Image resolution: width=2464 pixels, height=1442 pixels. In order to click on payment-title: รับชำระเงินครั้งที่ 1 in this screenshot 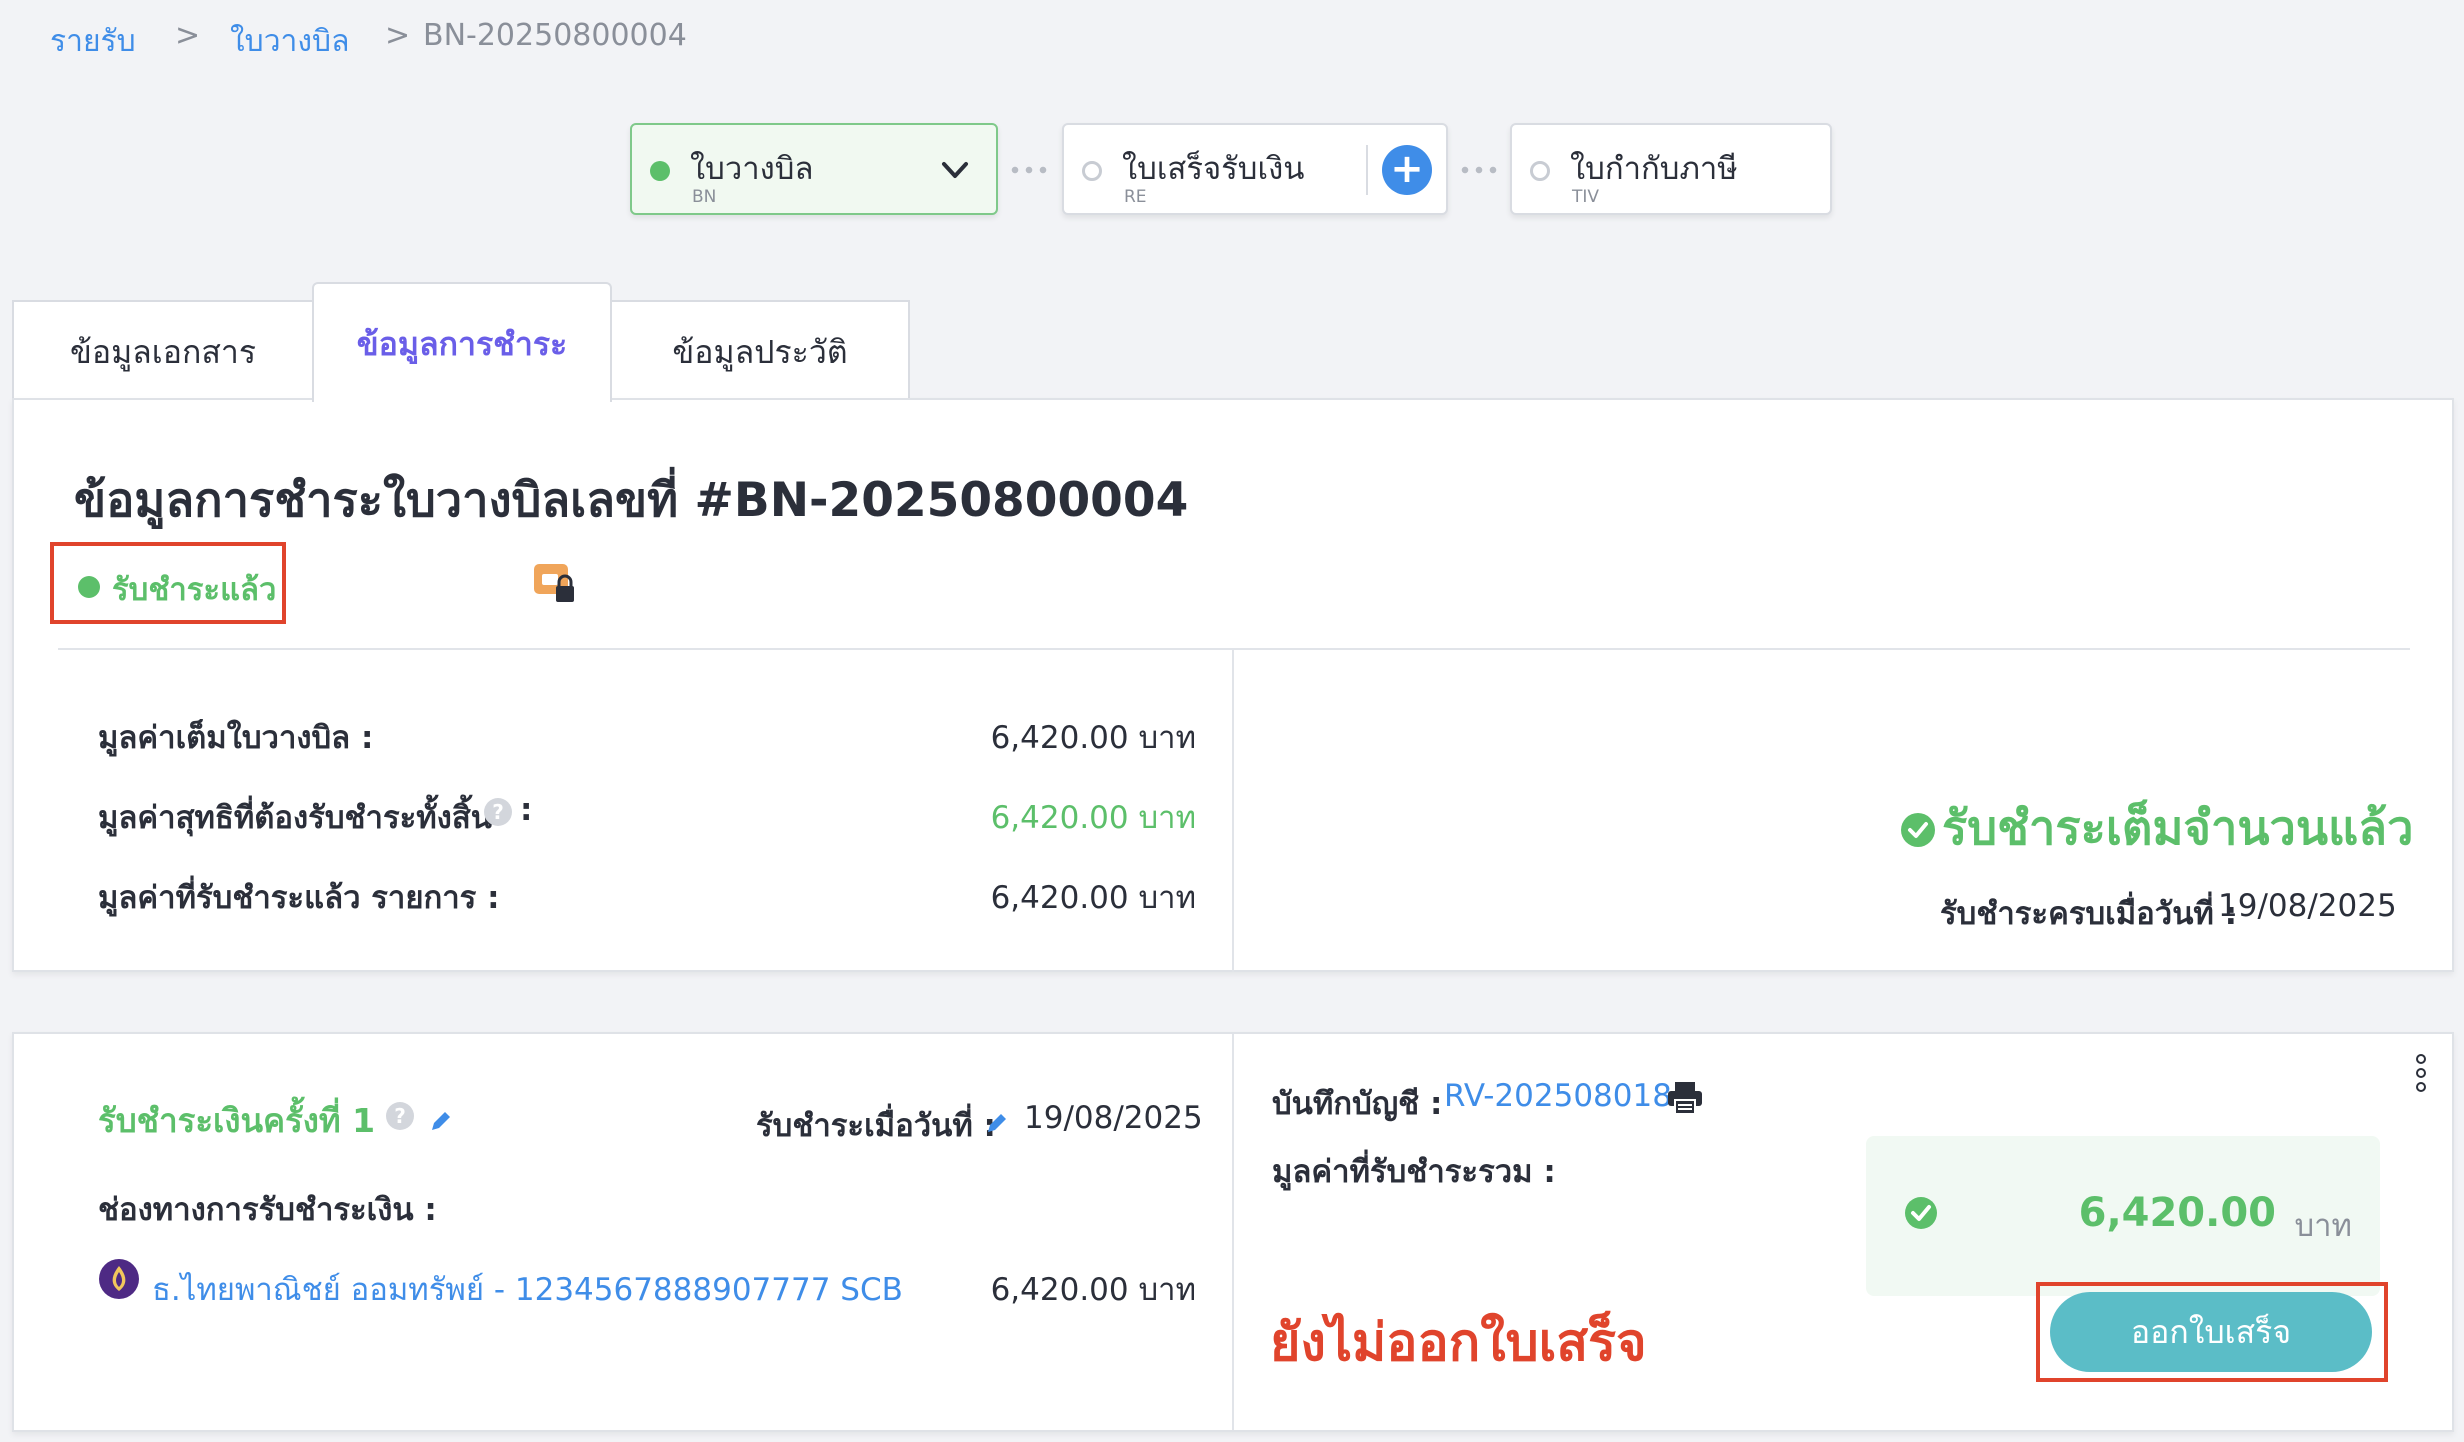, I will do `click(237, 1120)`.